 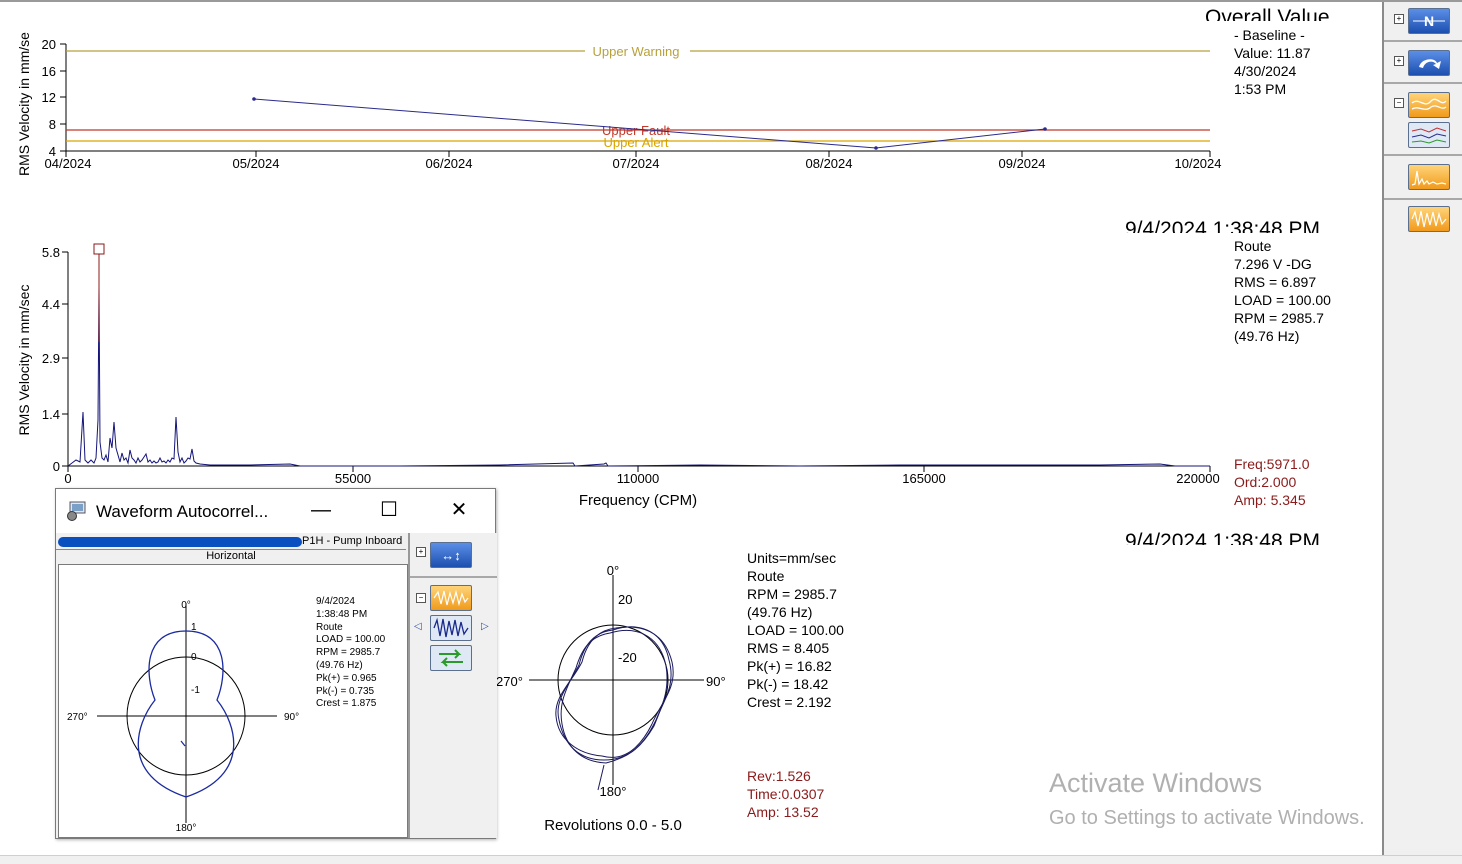 I want to click on refresh-button, so click(x=1429, y=63).